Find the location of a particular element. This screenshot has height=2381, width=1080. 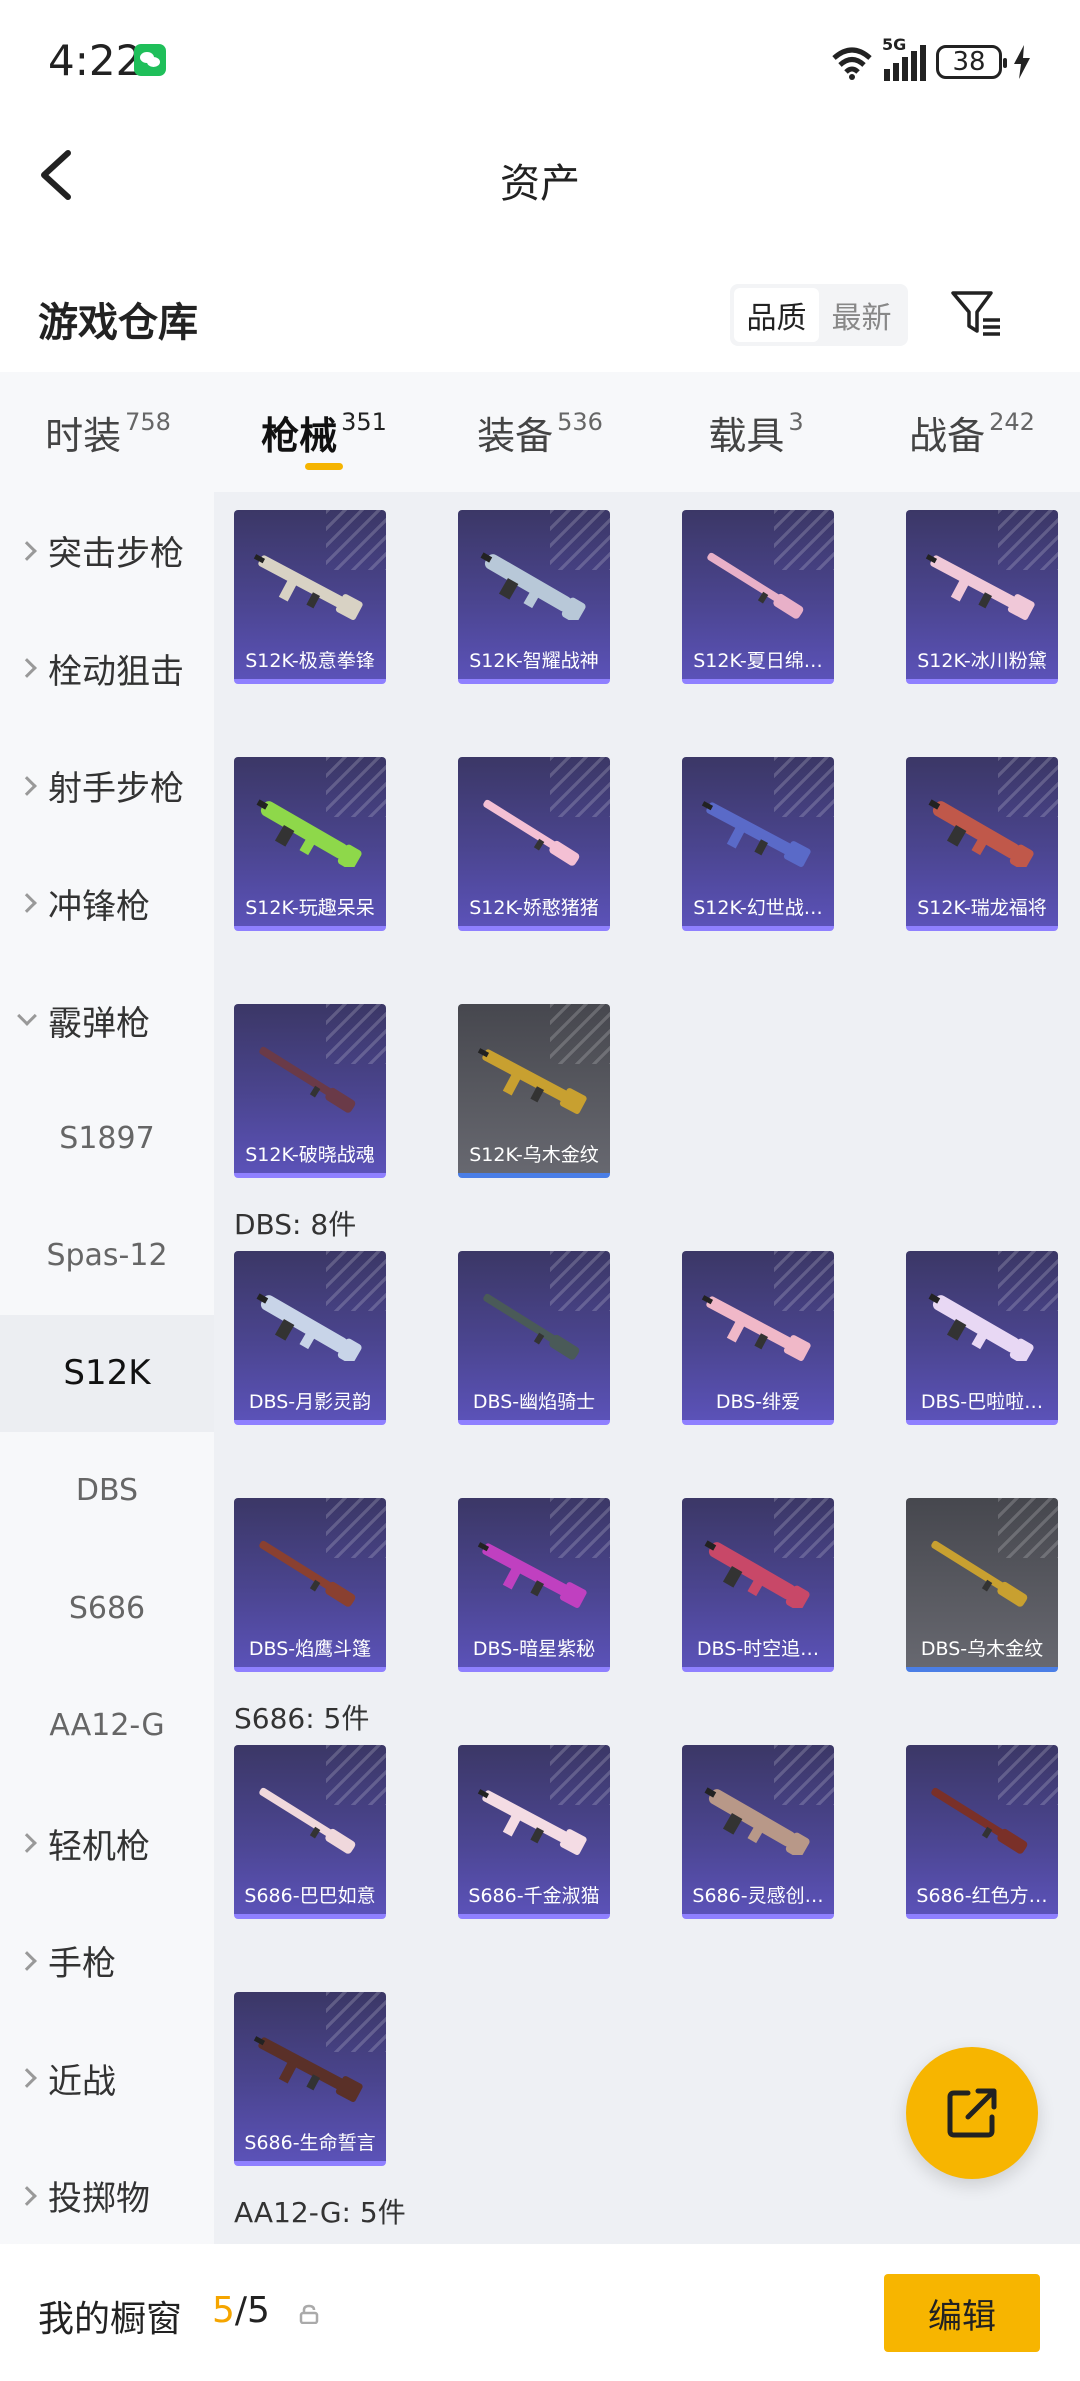

weapon-name: DBS-焰鹰斗篷 is located at coordinates (310, 1649).